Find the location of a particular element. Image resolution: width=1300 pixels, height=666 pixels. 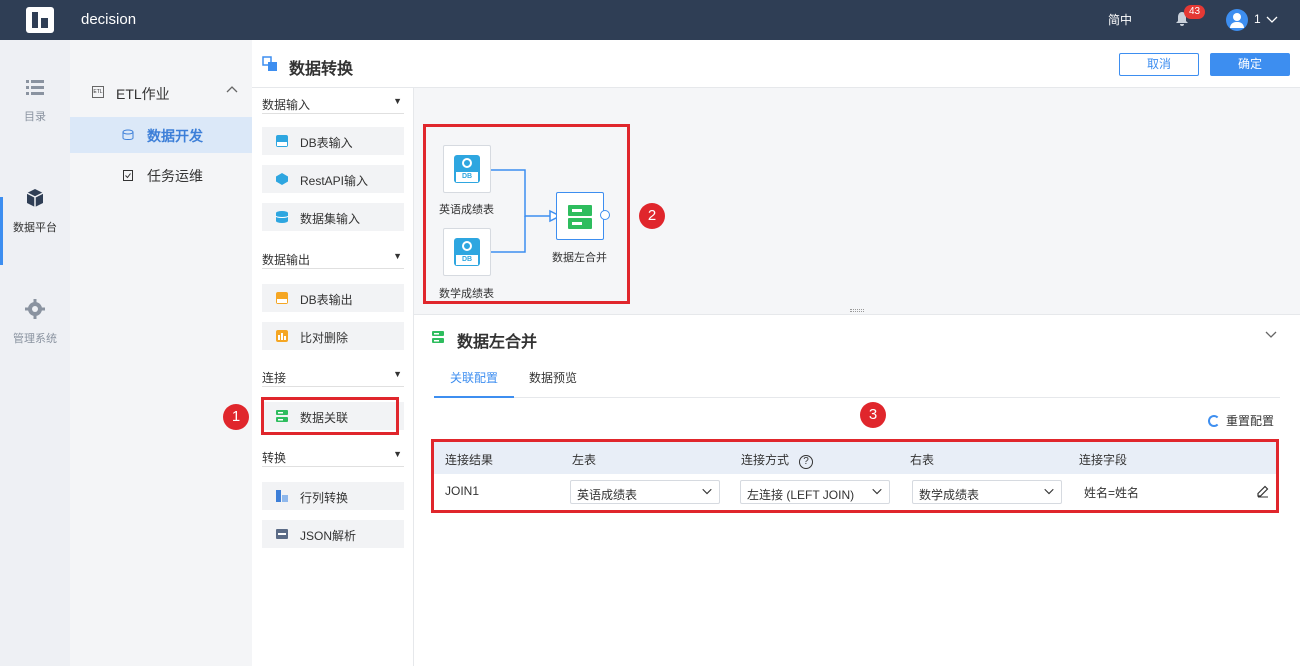

nav-item-data-dev: 数据开发 is located at coordinates (161, 135).